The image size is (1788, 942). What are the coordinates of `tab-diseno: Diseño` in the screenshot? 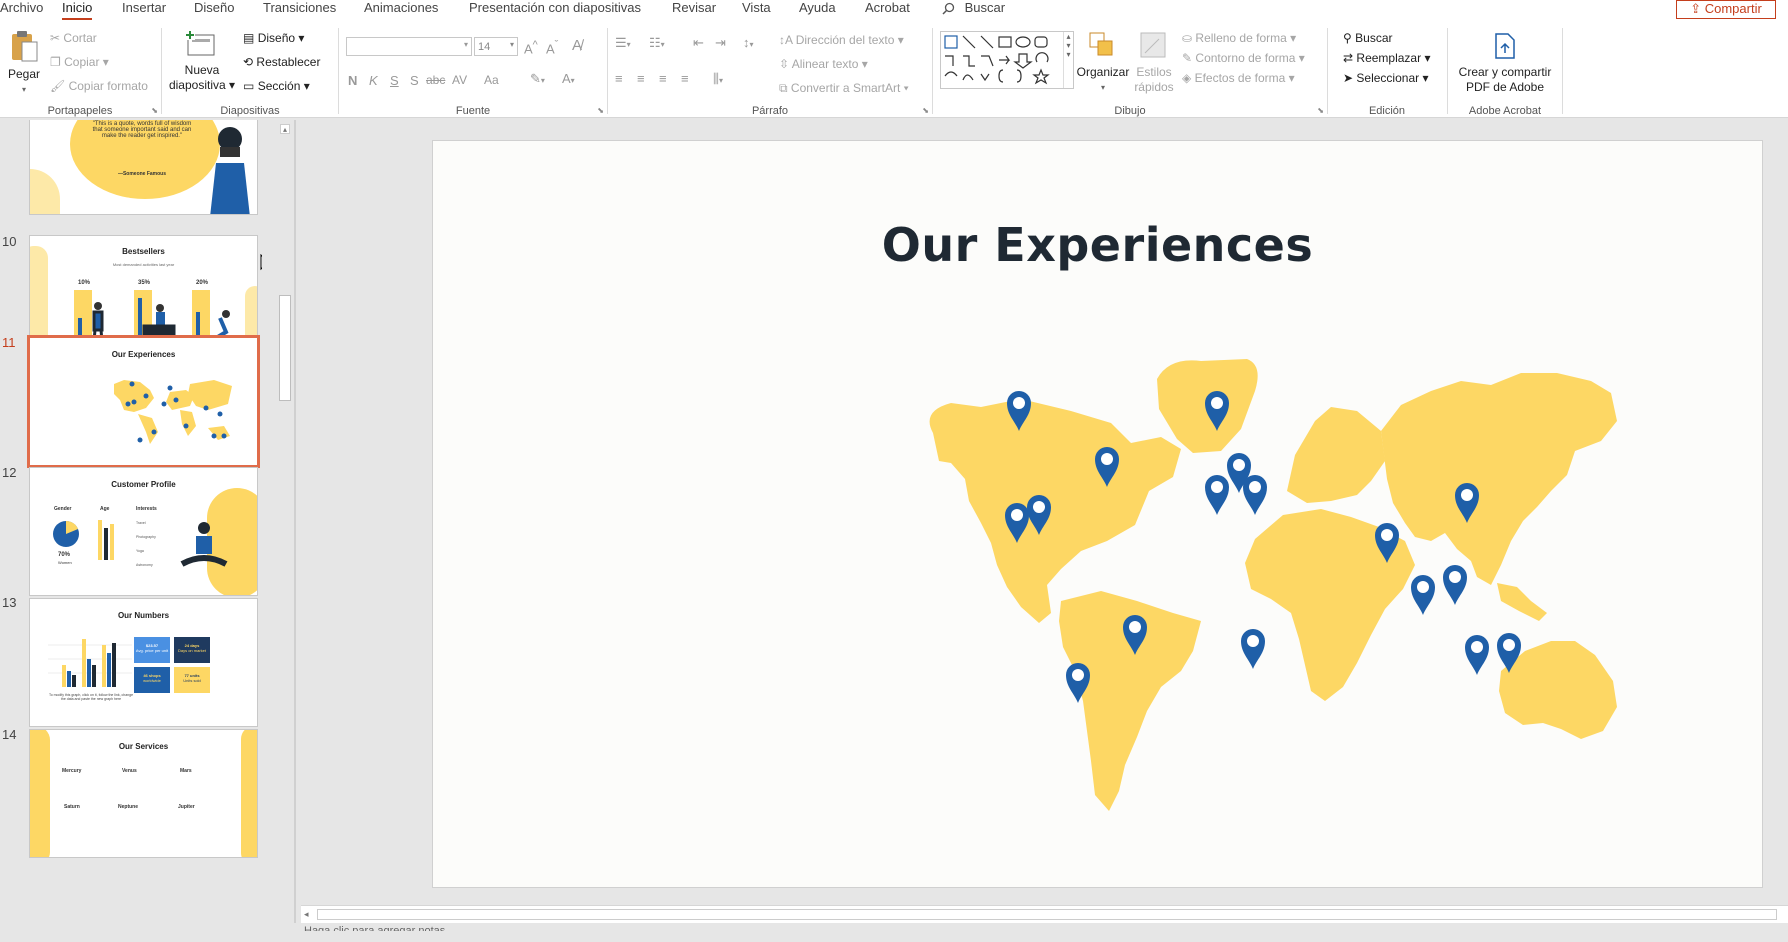 It's located at (214, 7).